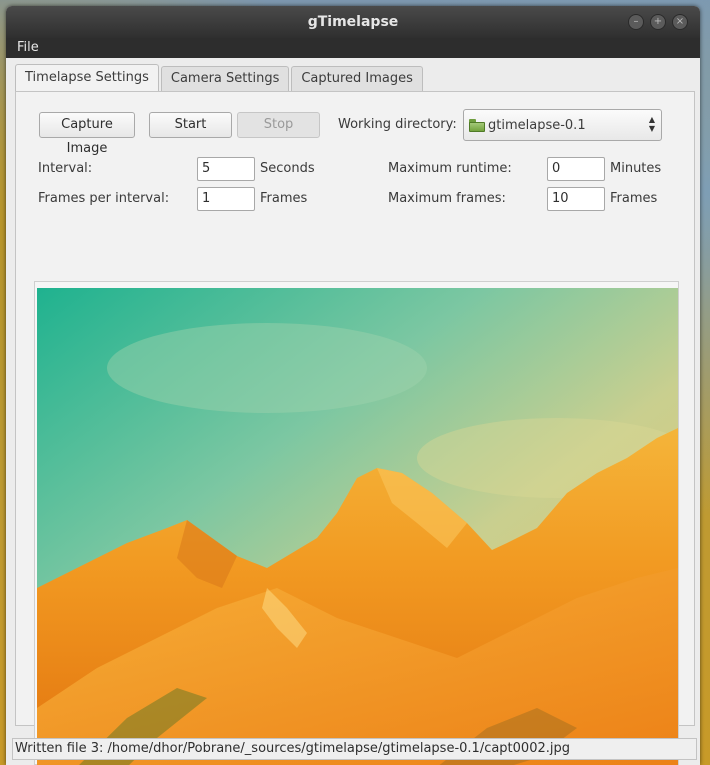  Describe the element at coordinates (353, 48) in the screenshot. I see `menu-bar: File` at that location.